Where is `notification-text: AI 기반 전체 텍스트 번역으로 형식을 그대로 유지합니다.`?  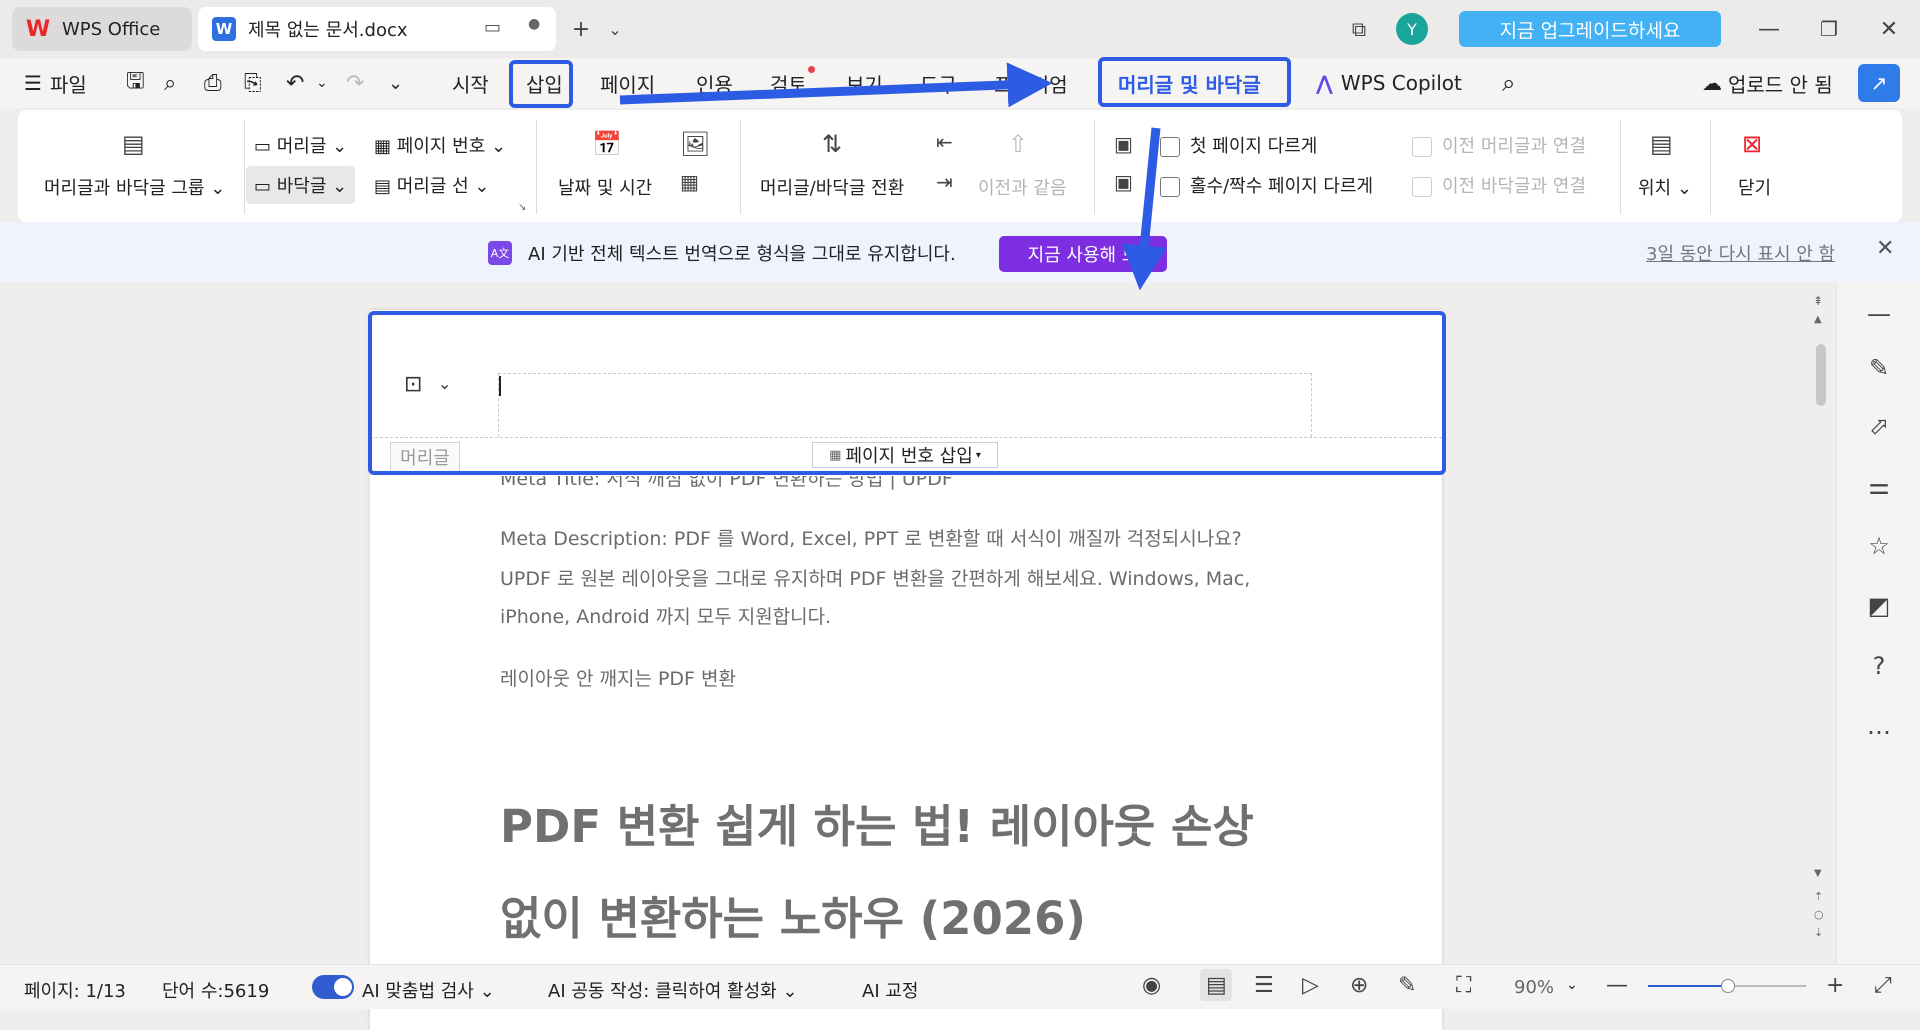
notification-text: AI 기반 전체 텍스트 번역으로 형식을 그대로 유지합니다. is located at coordinates (742, 254).